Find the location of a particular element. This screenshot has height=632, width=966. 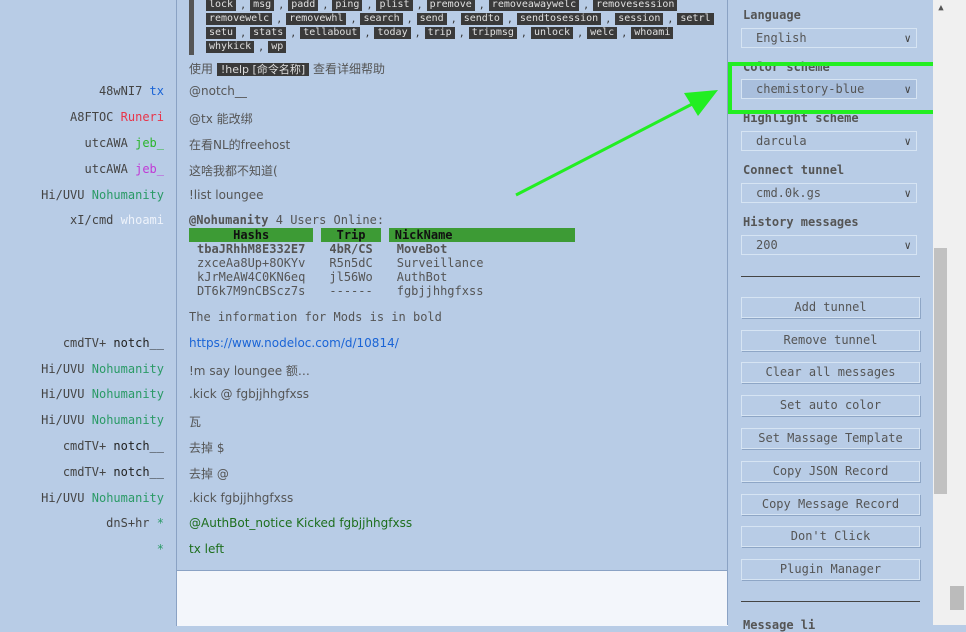

dont-click-button: Don't Click is located at coordinates (830, 536).